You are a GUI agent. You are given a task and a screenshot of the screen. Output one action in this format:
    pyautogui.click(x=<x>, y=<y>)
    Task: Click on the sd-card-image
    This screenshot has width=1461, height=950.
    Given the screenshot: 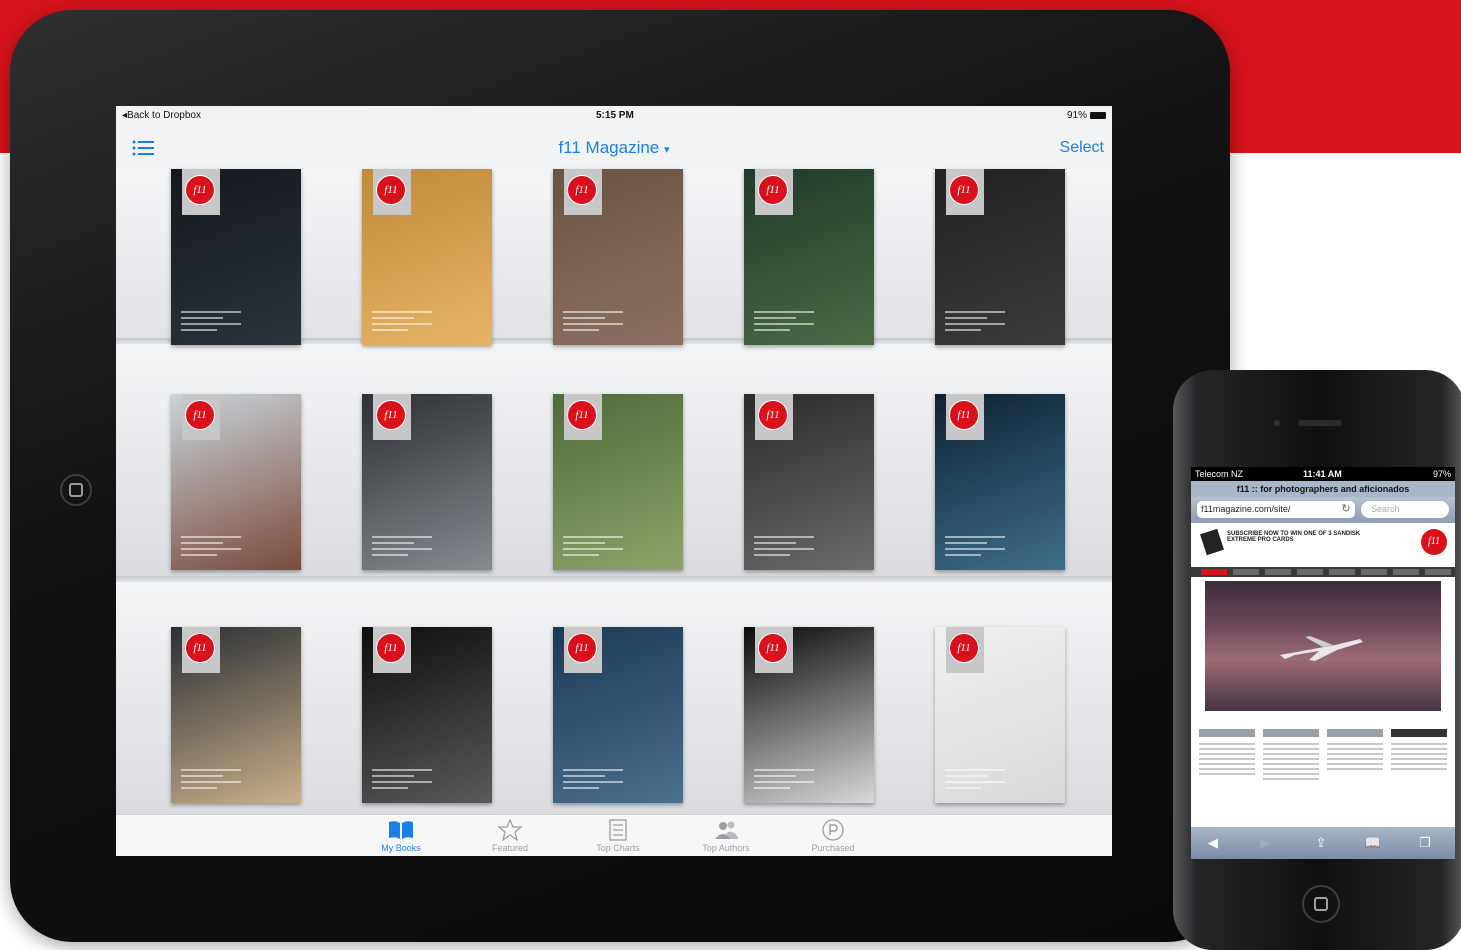 What is the action you would take?
    pyautogui.click(x=1212, y=542)
    